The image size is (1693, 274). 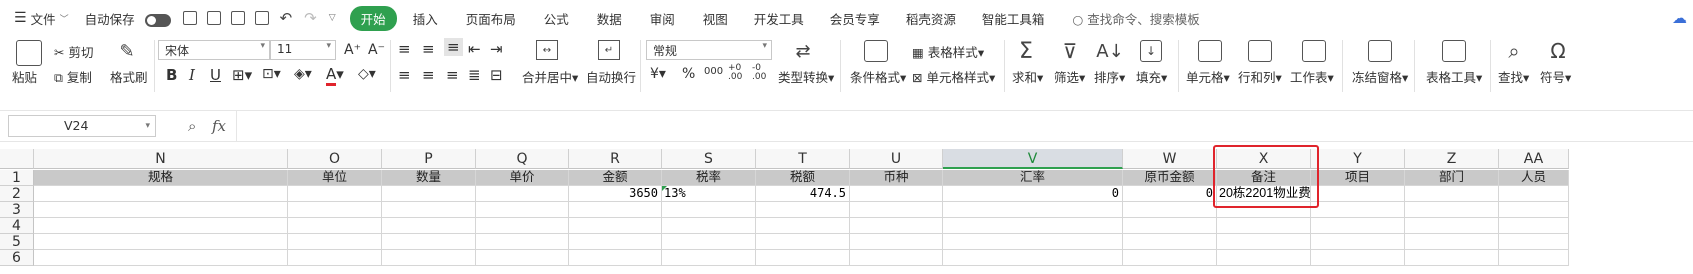 What do you see at coordinates (1358, 159) in the screenshot?
I see `column-header: Y` at bounding box center [1358, 159].